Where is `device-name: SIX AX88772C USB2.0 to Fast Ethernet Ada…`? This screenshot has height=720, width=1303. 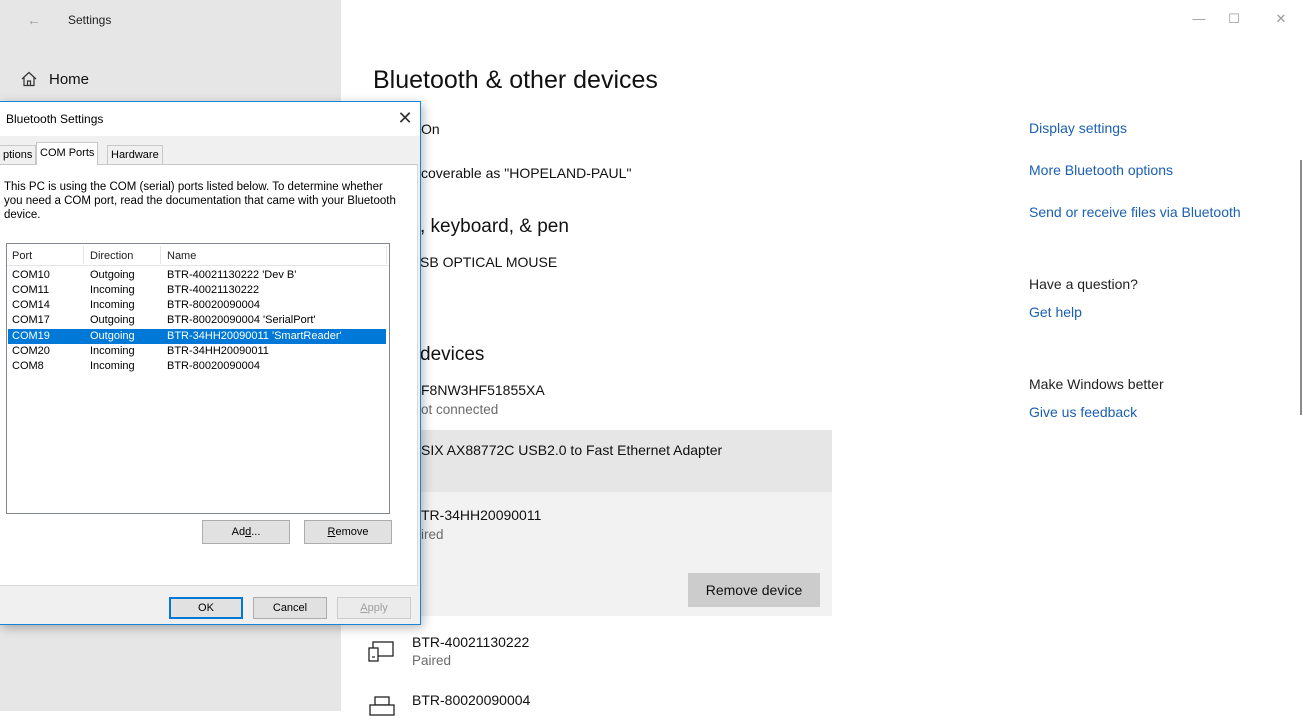
device-name: SIX AX88772C USB2.0 to Fast Ethernet Ada… is located at coordinates (571, 450).